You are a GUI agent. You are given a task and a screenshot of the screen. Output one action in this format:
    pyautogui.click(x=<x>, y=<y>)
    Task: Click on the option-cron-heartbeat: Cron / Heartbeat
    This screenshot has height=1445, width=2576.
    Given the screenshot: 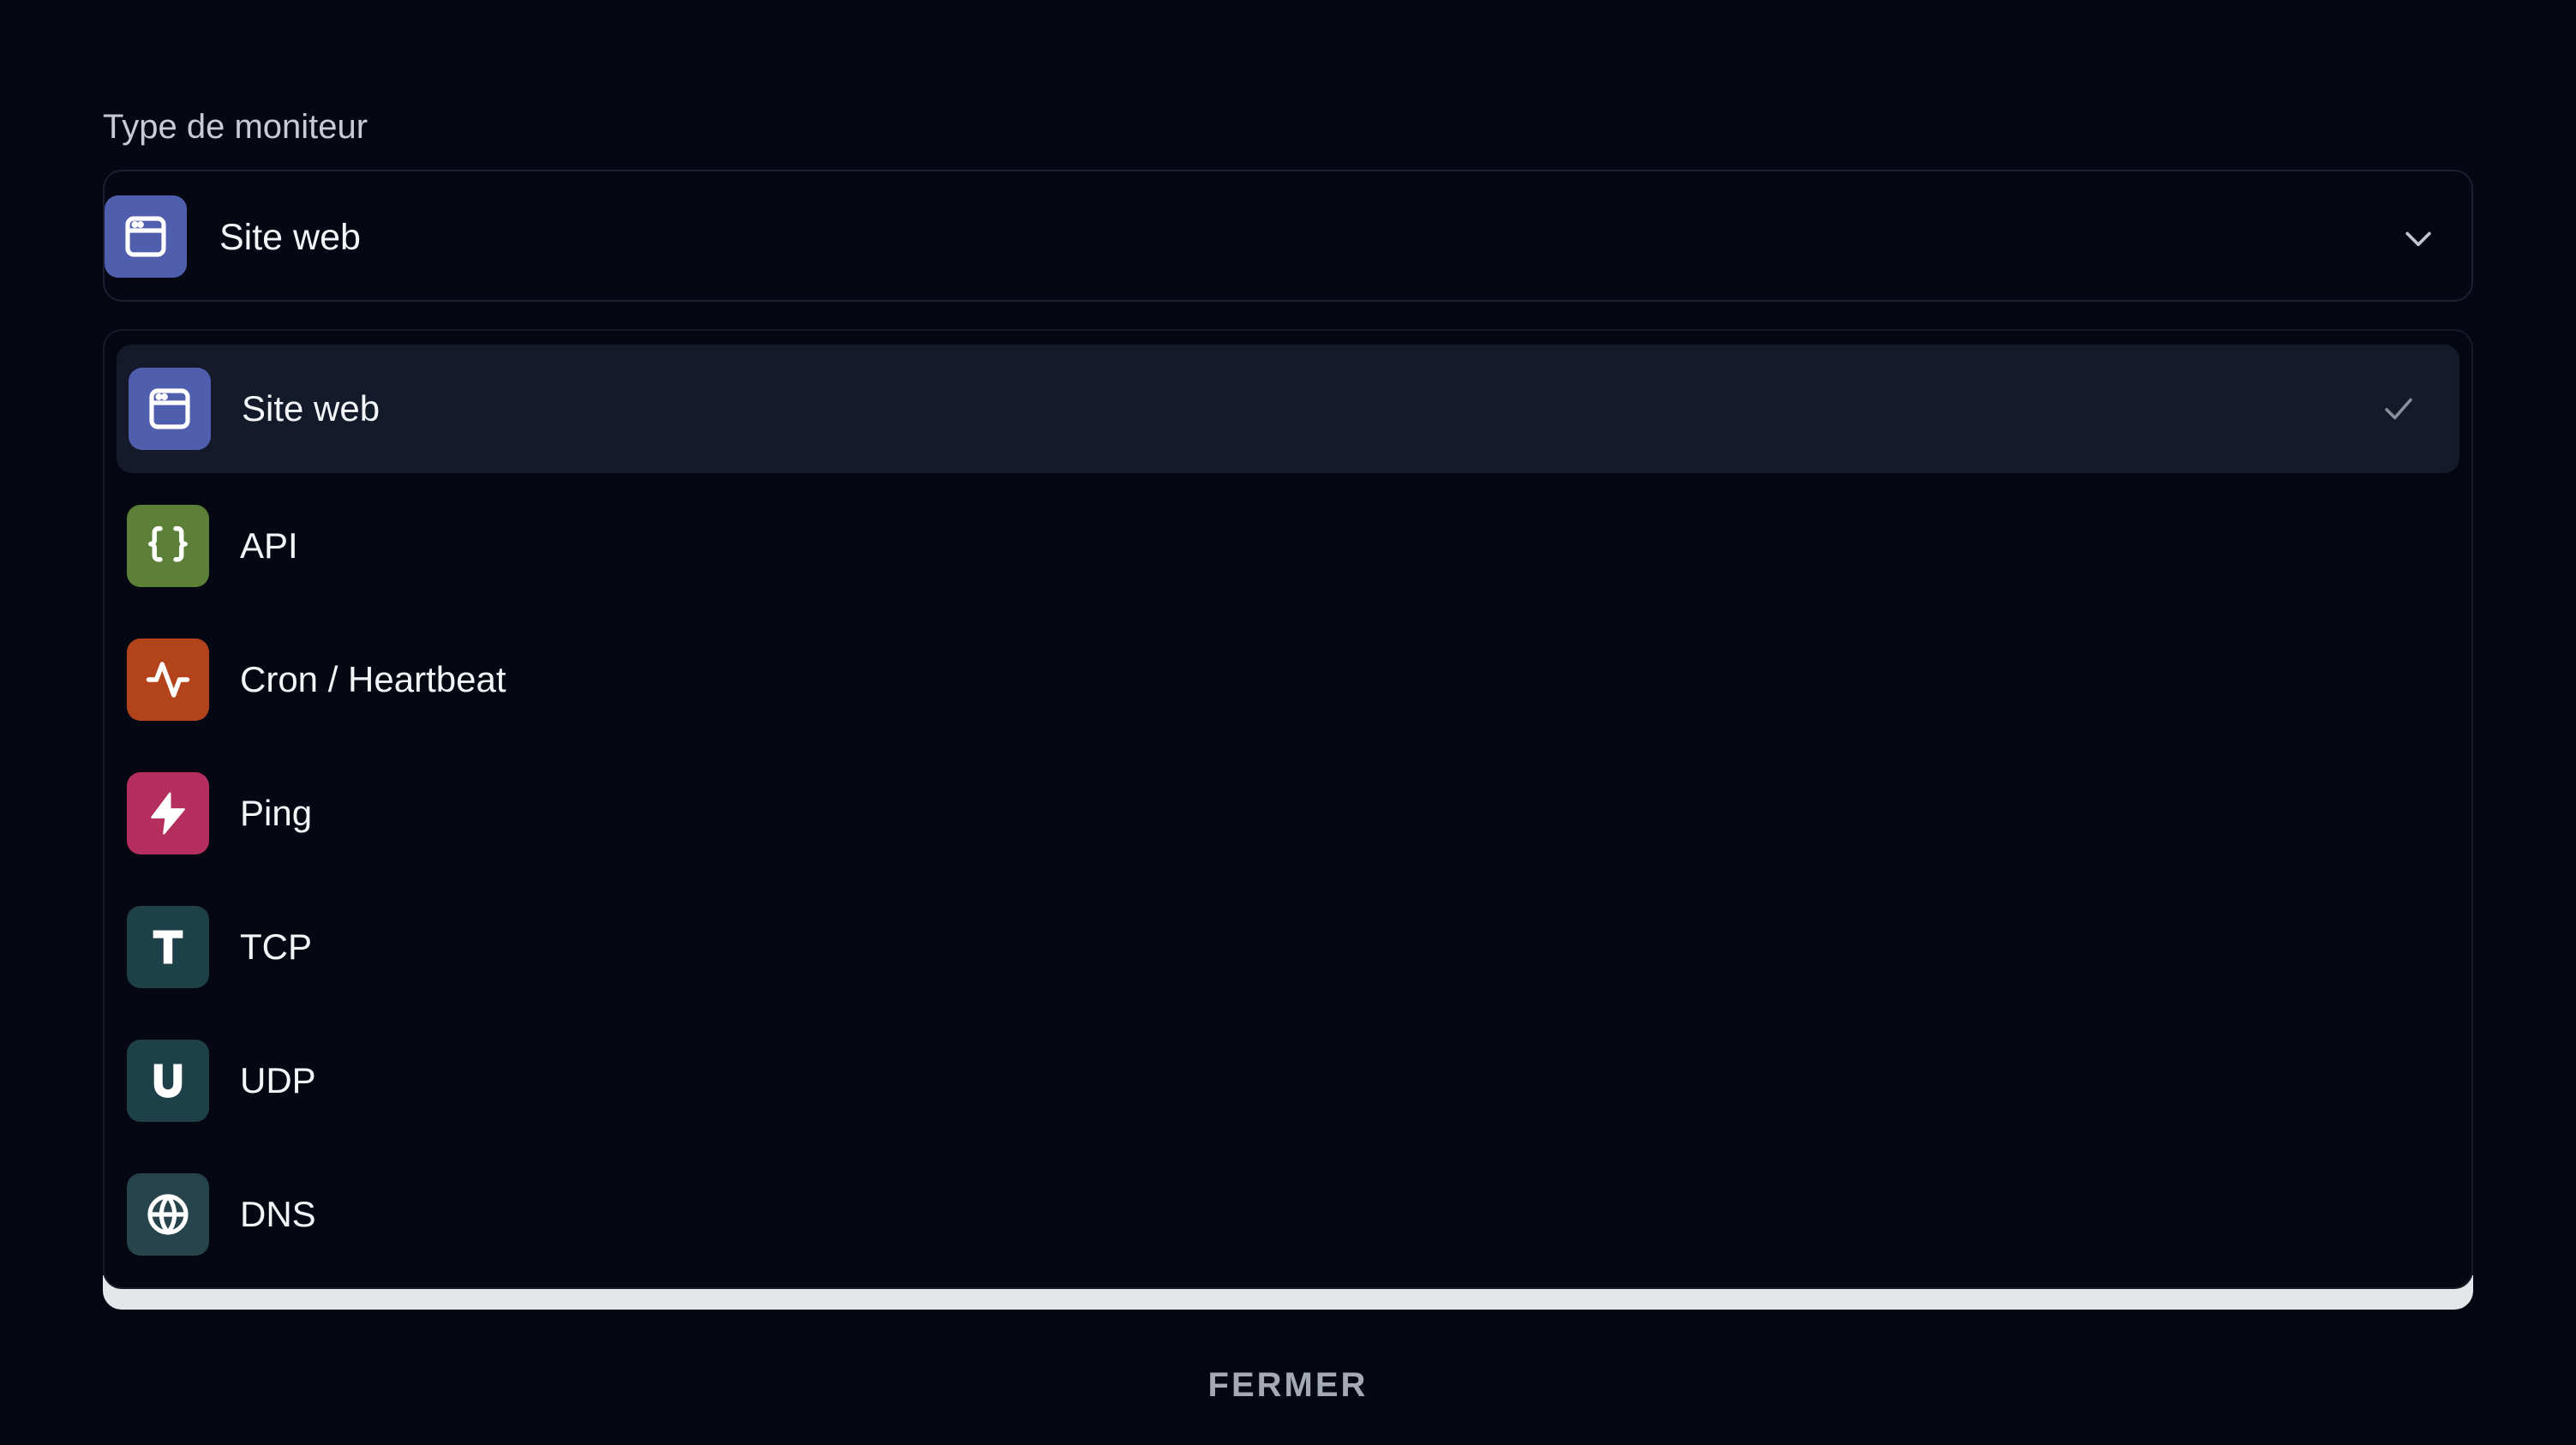 What is the action you would take?
    pyautogui.click(x=1288, y=679)
    